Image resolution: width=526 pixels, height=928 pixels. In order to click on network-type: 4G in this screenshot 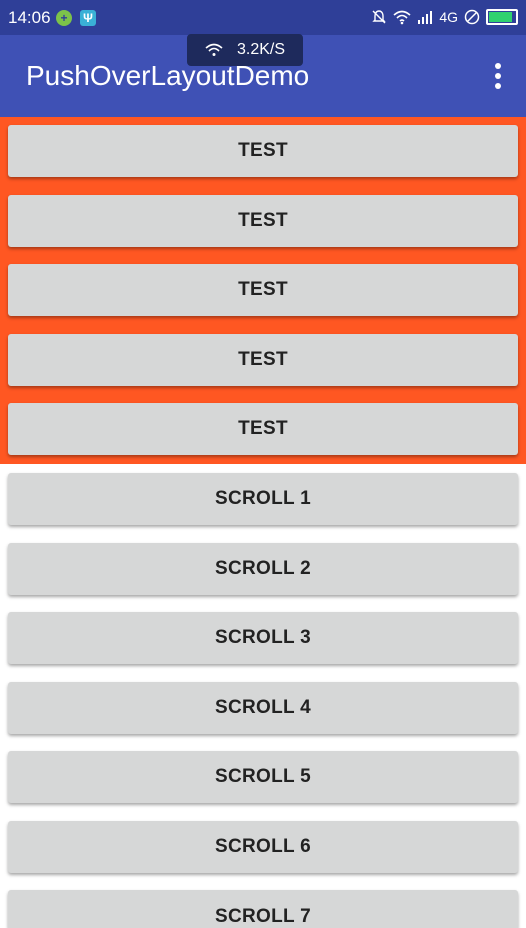, I will do `click(448, 17)`.